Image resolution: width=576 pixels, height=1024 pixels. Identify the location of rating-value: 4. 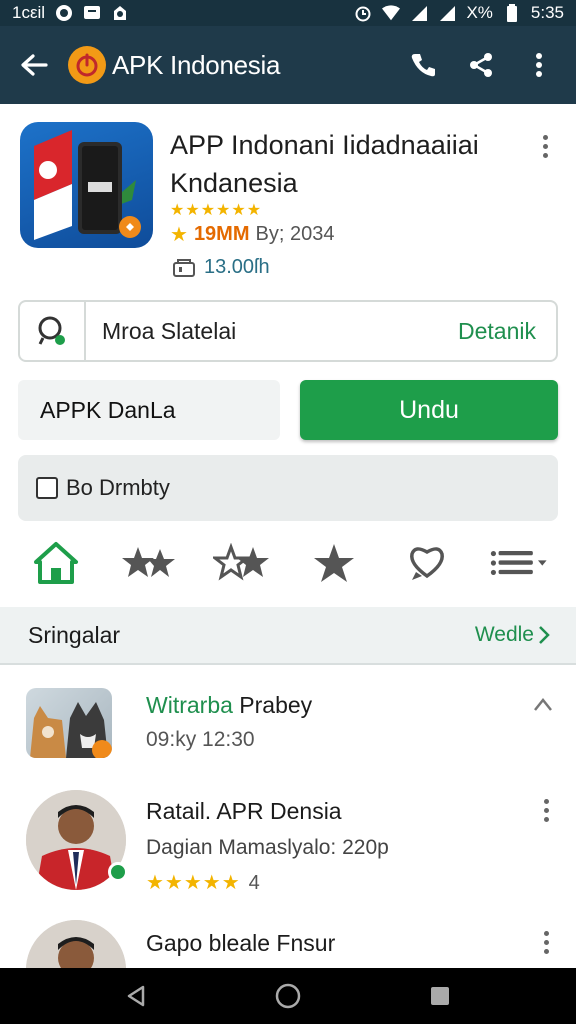
(254, 883).